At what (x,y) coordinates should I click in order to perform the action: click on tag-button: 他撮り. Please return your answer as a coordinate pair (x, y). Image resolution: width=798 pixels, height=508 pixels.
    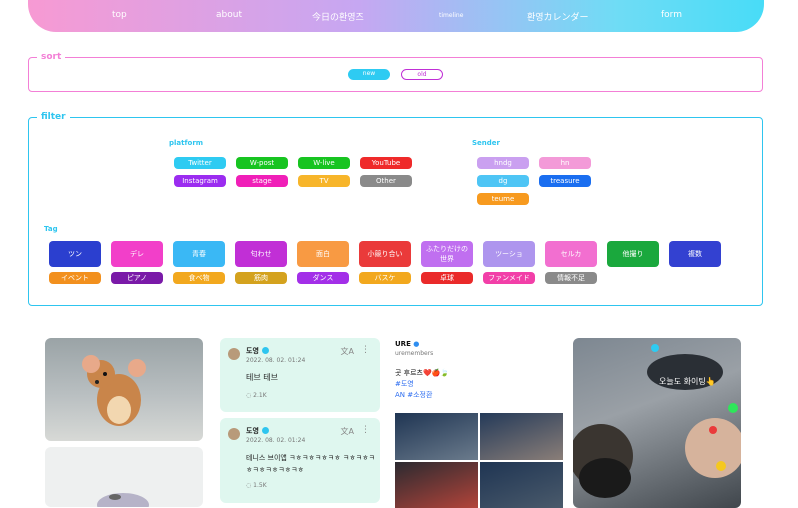
    Looking at the image, I should click on (633, 254).